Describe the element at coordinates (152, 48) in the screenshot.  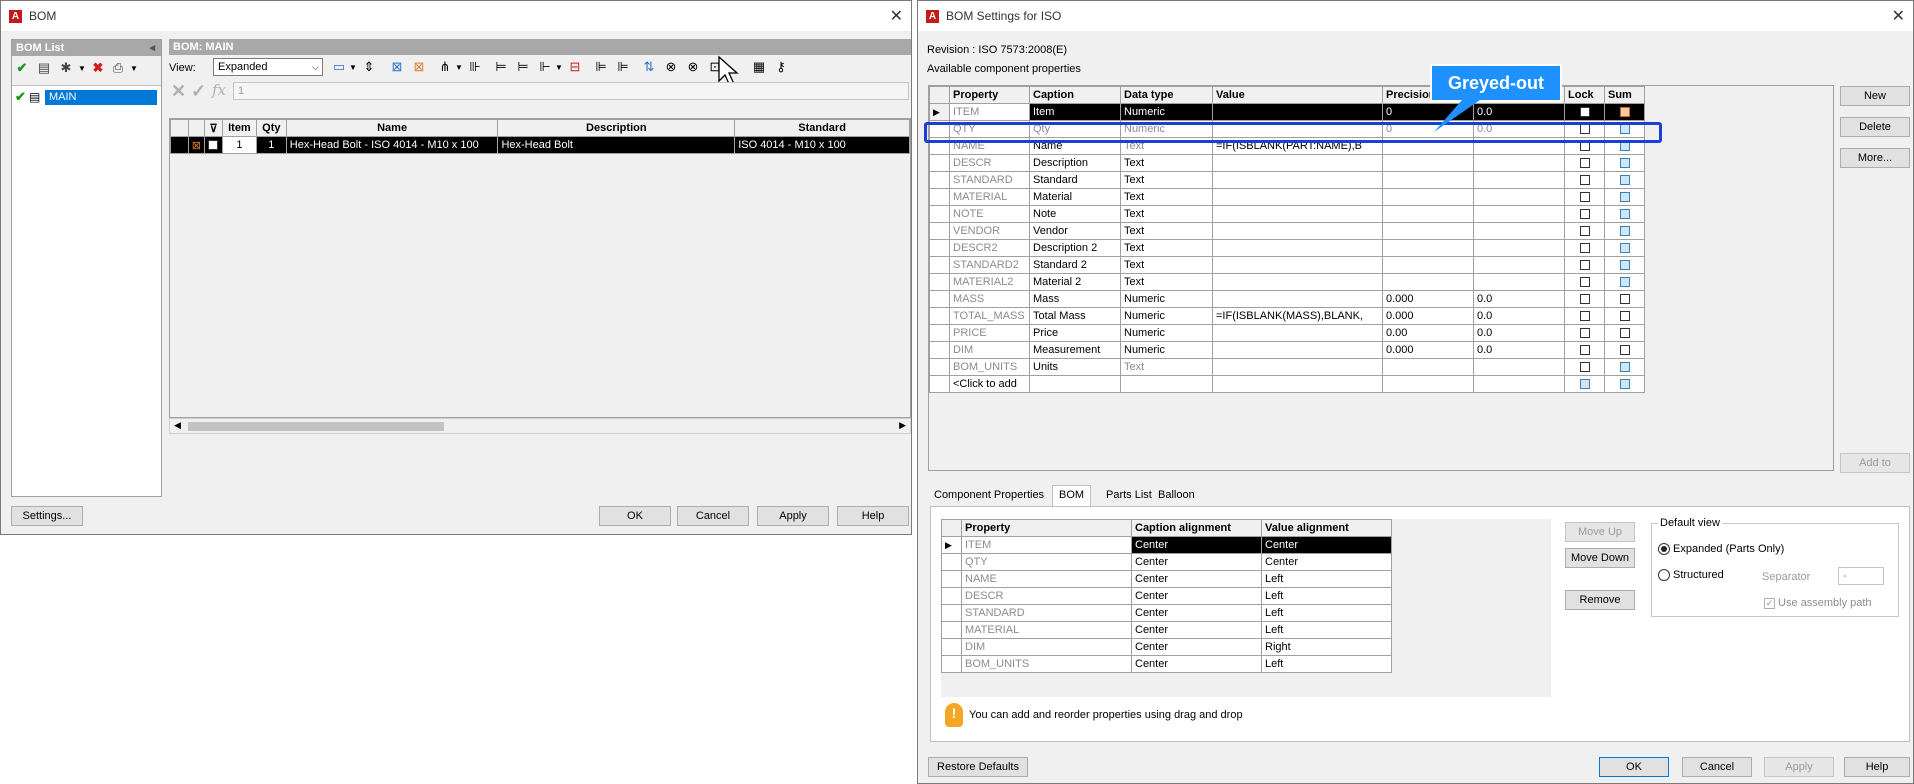
I see `collapse-icon: ◂` at that location.